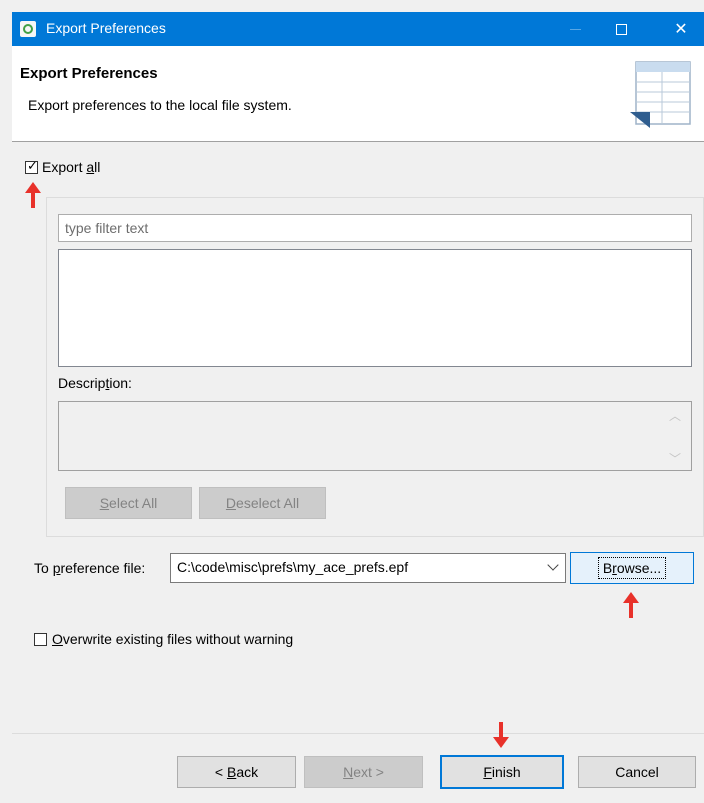  What do you see at coordinates (675, 415) in the screenshot?
I see `scroll-up-icon: ︿` at bounding box center [675, 415].